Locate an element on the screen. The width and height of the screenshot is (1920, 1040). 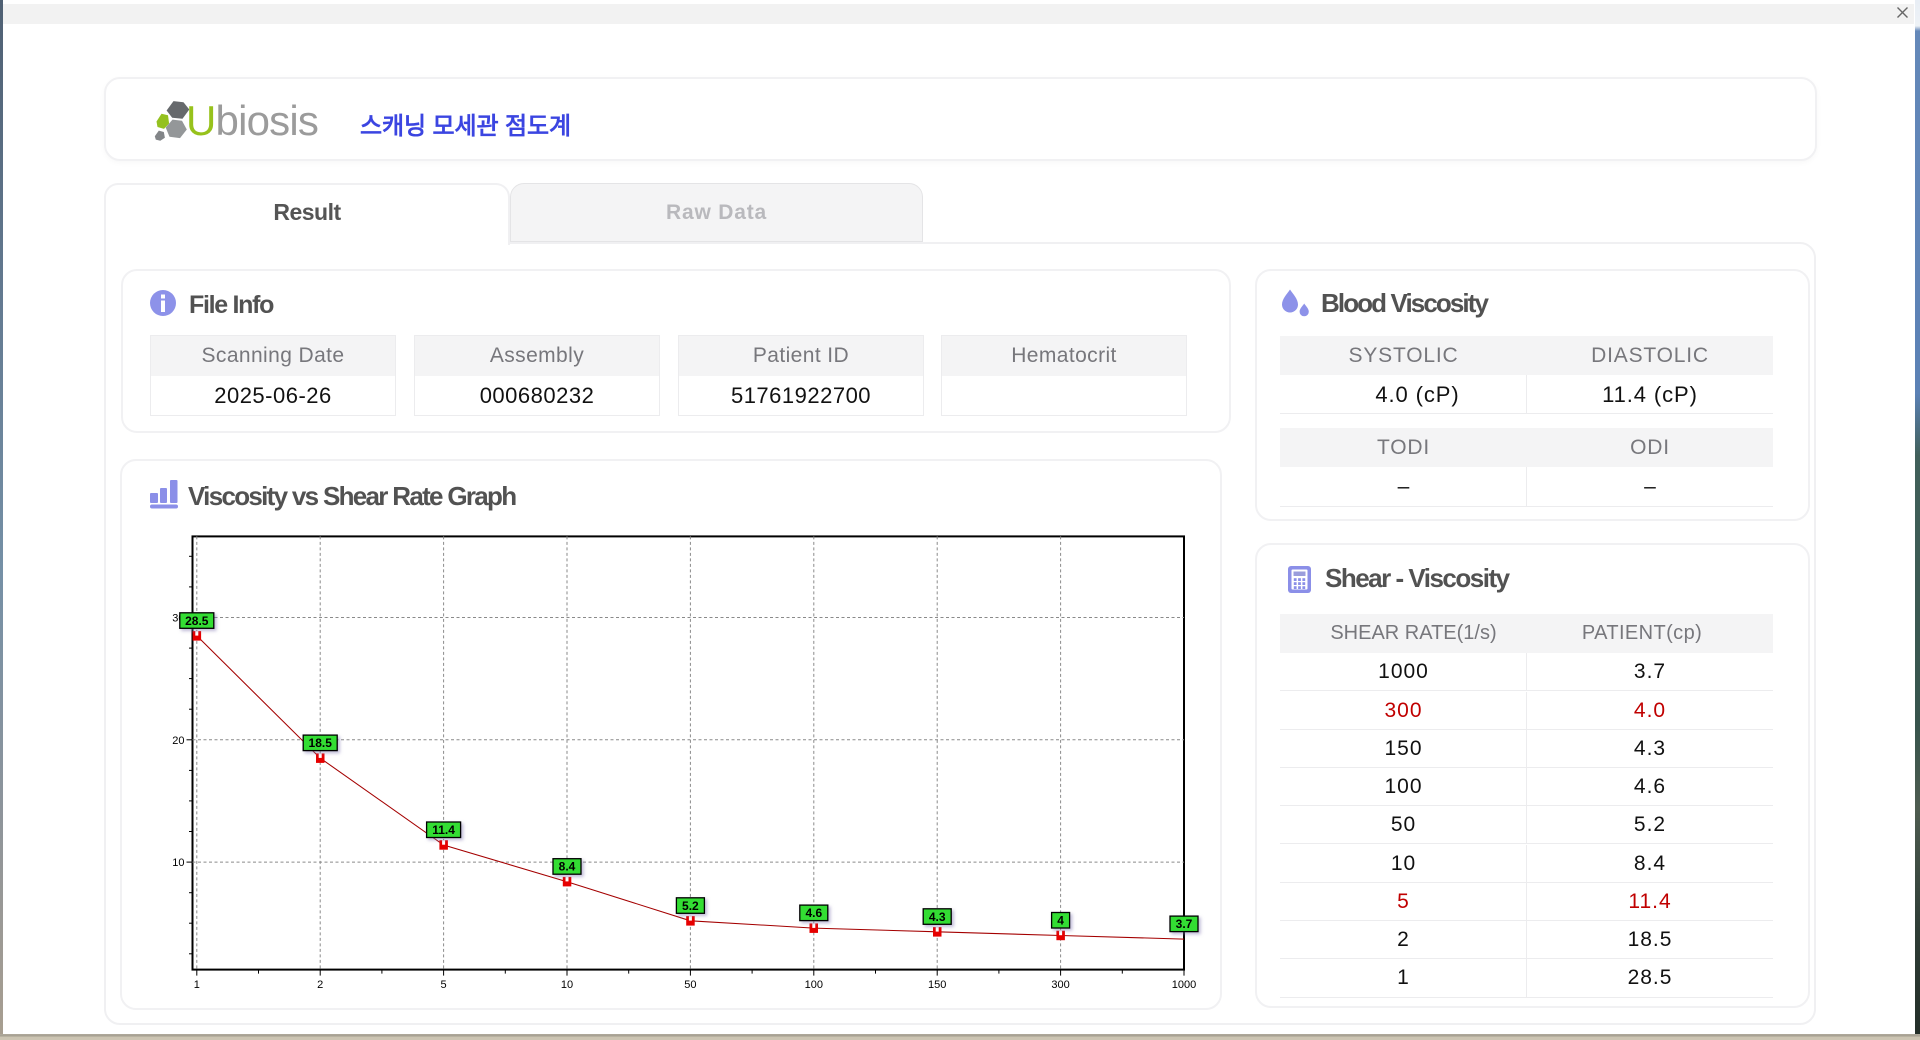
svg-text: 300 is located at coordinates (1060, 985).